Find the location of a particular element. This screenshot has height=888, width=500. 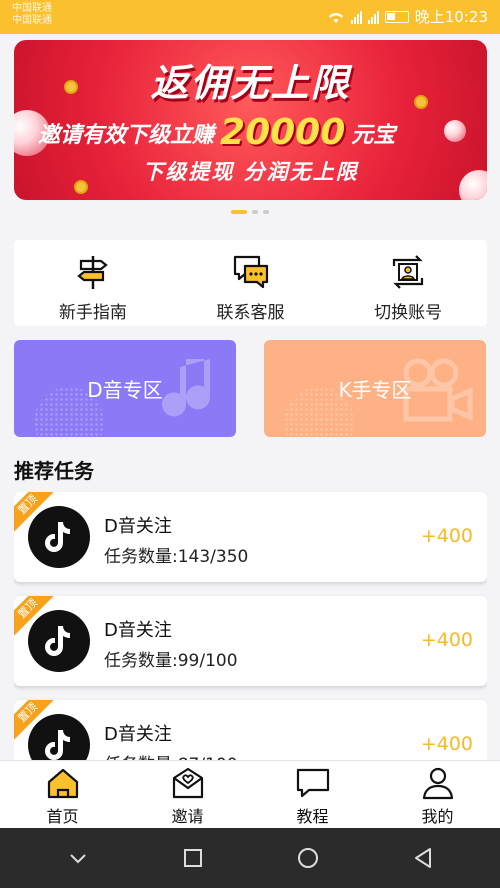

task-card: 置顶 D音关注 任务数量:99/100 +400 is located at coordinates (250, 641).